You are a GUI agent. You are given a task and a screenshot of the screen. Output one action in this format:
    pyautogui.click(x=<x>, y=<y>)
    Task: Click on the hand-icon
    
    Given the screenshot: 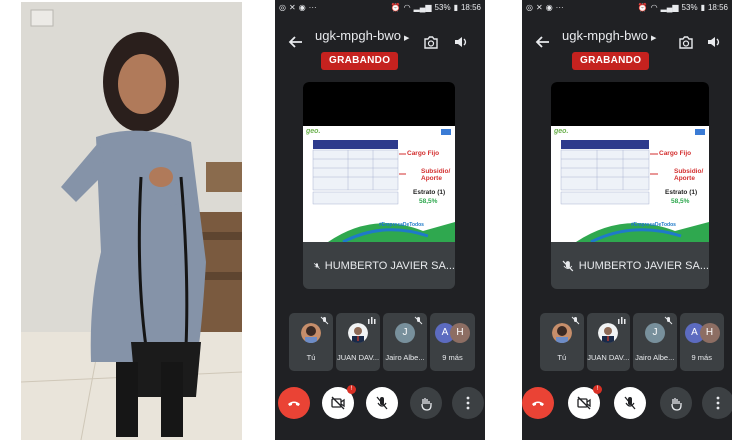 What is the action you would take?
    pyautogui.click(x=676, y=404)
    